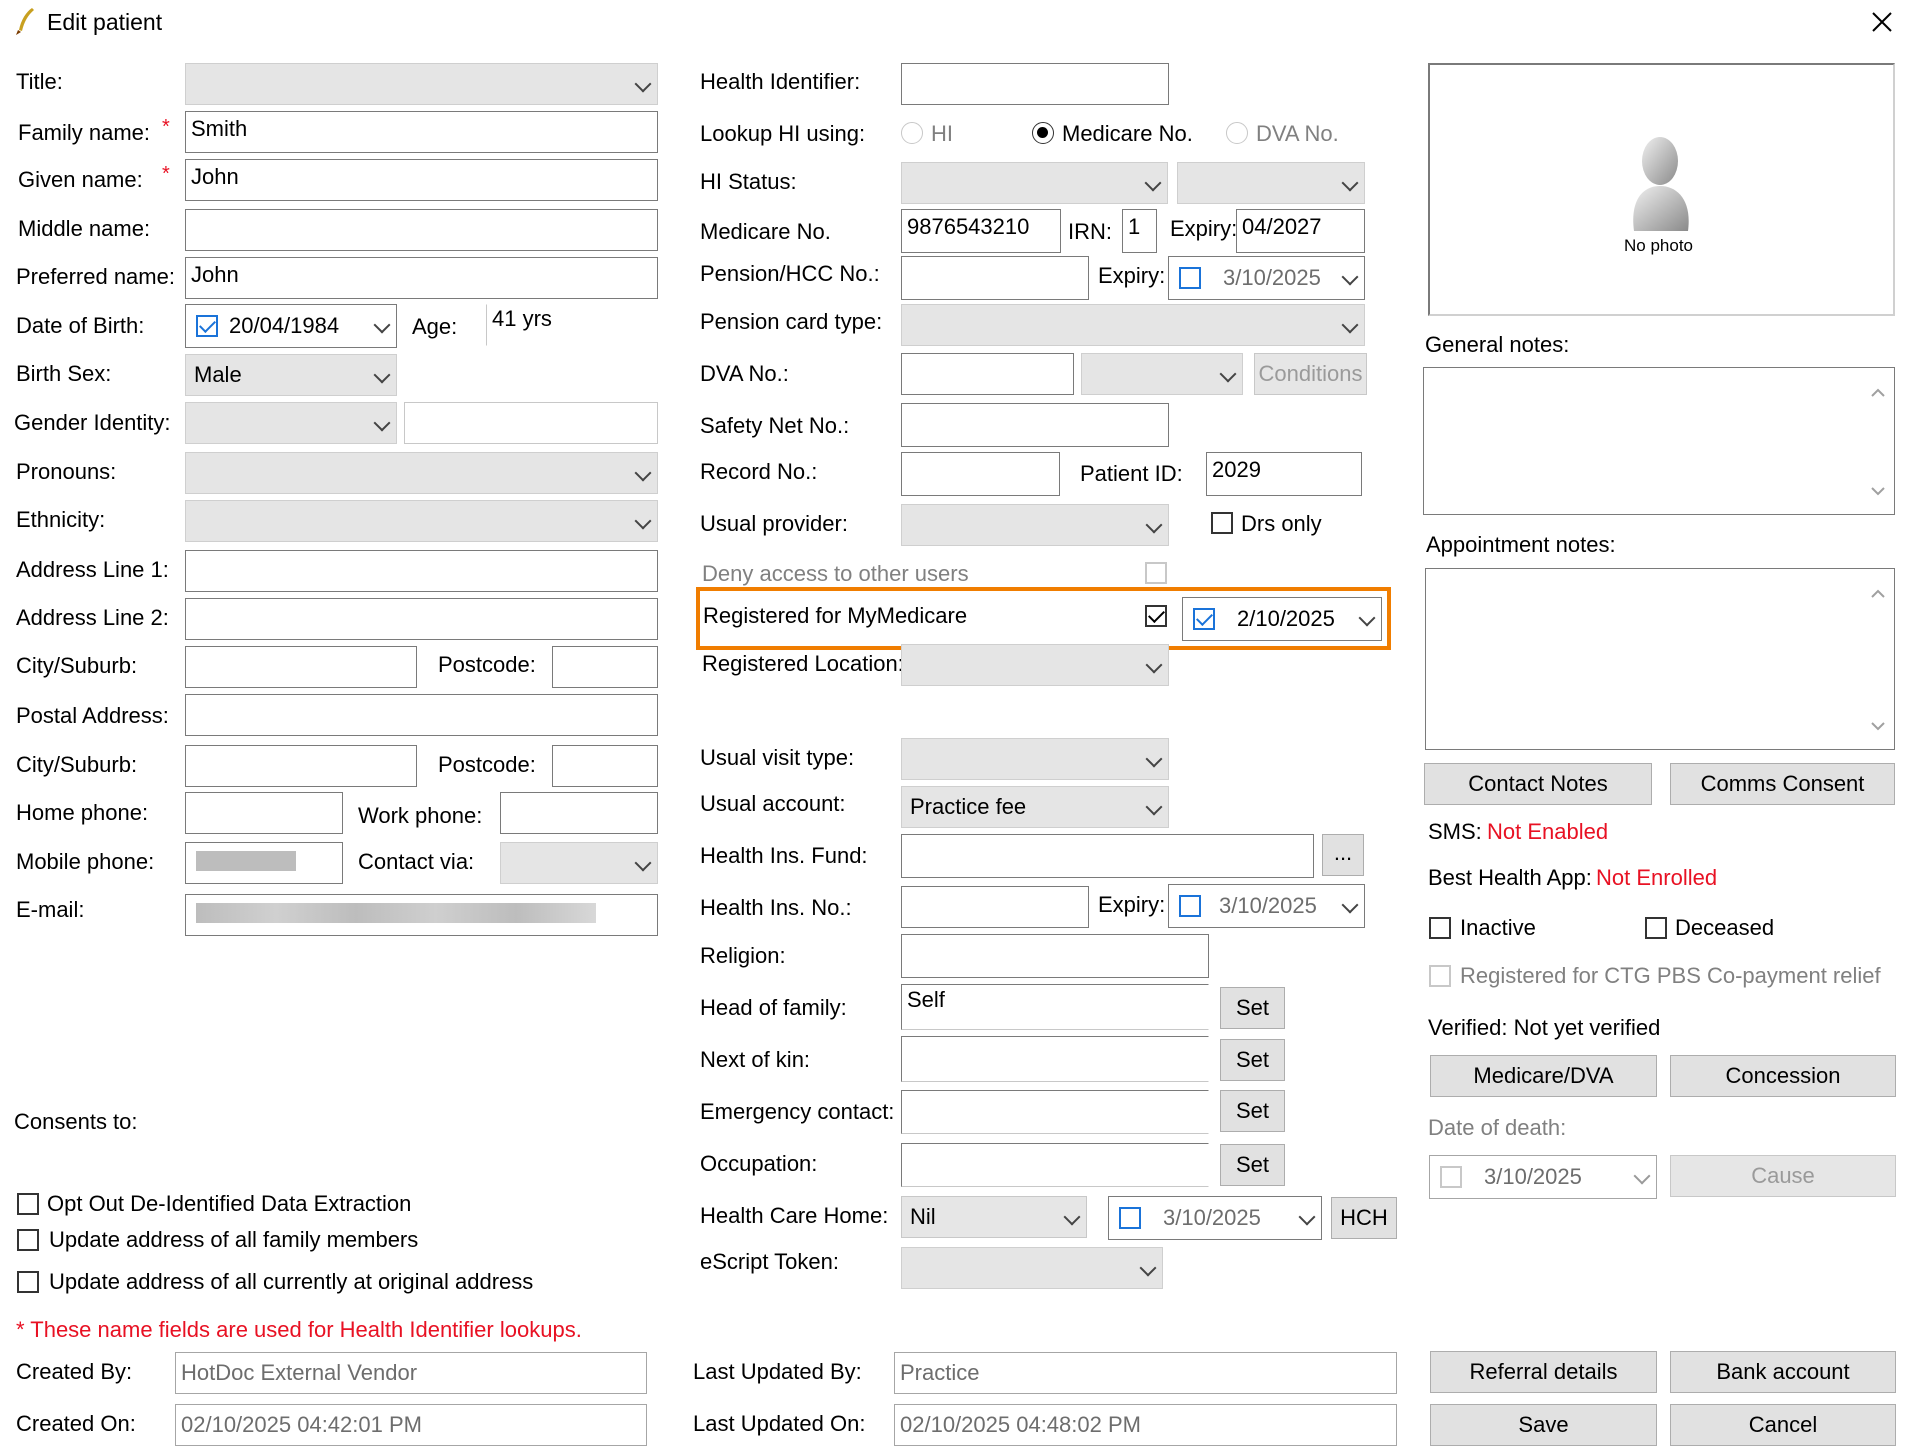 The width and height of the screenshot is (1914, 1446). Describe the element at coordinates (1783, 1372) in the screenshot. I see `bank-account-button: Bank account` at that location.